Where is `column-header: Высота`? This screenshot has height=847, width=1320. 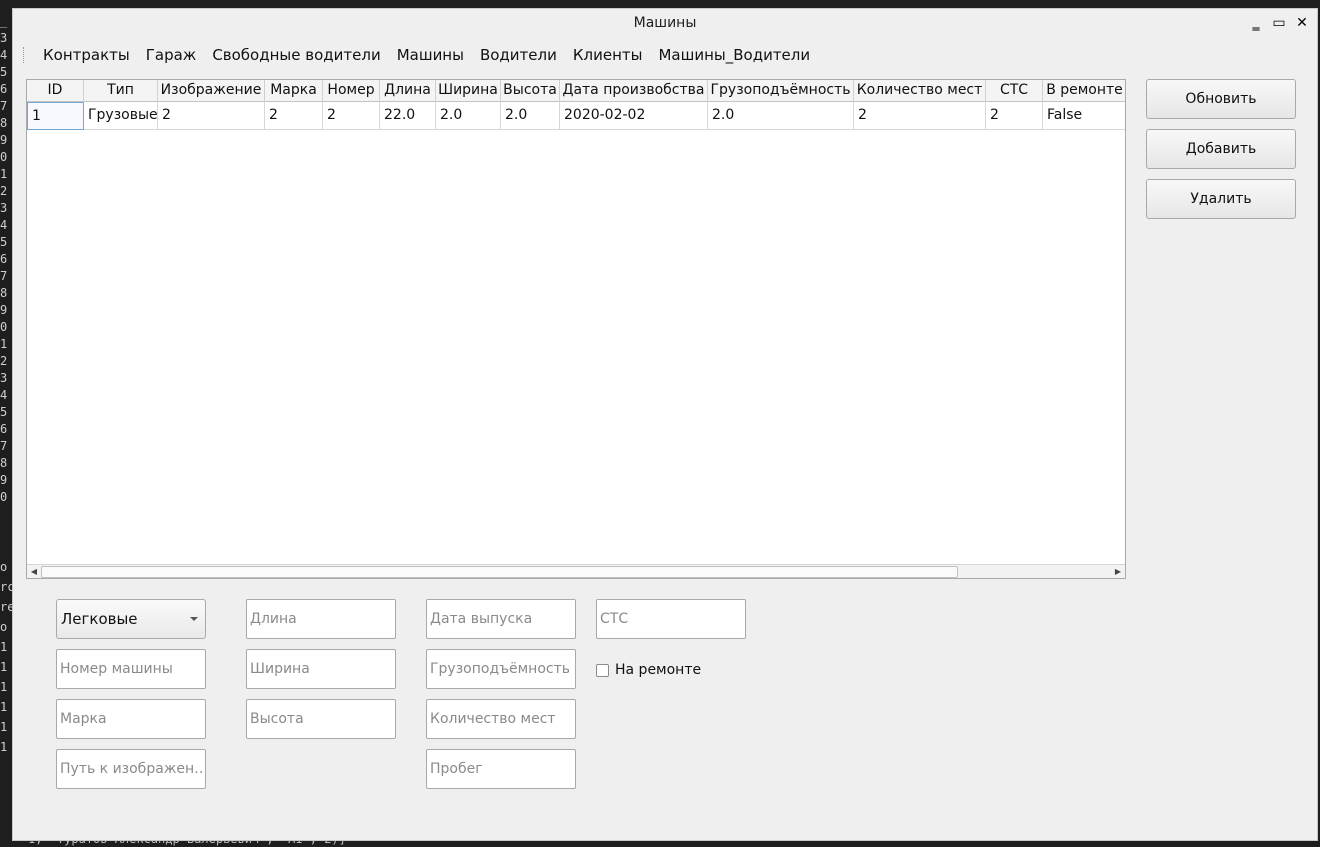 column-header: Высота is located at coordinates (530, 91).